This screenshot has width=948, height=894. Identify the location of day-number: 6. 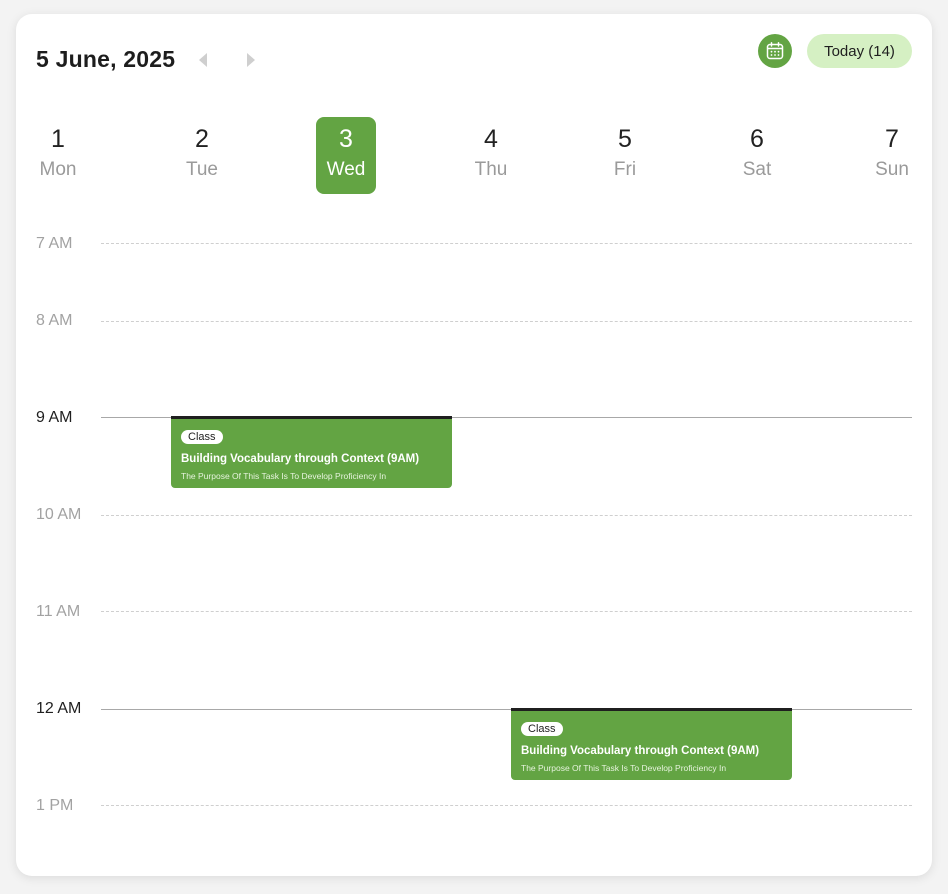
(757, 139).